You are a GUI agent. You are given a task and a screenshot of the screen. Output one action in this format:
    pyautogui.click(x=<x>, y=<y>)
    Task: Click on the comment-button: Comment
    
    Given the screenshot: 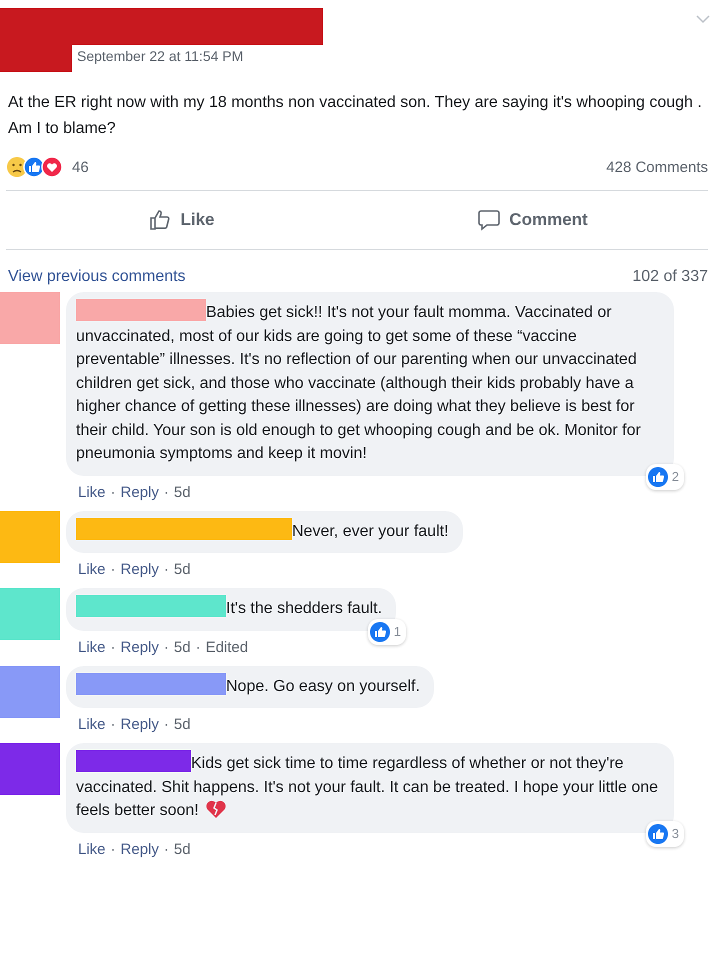 What is the action you would take?
    pyautogui.click(x=532, y=220)
    